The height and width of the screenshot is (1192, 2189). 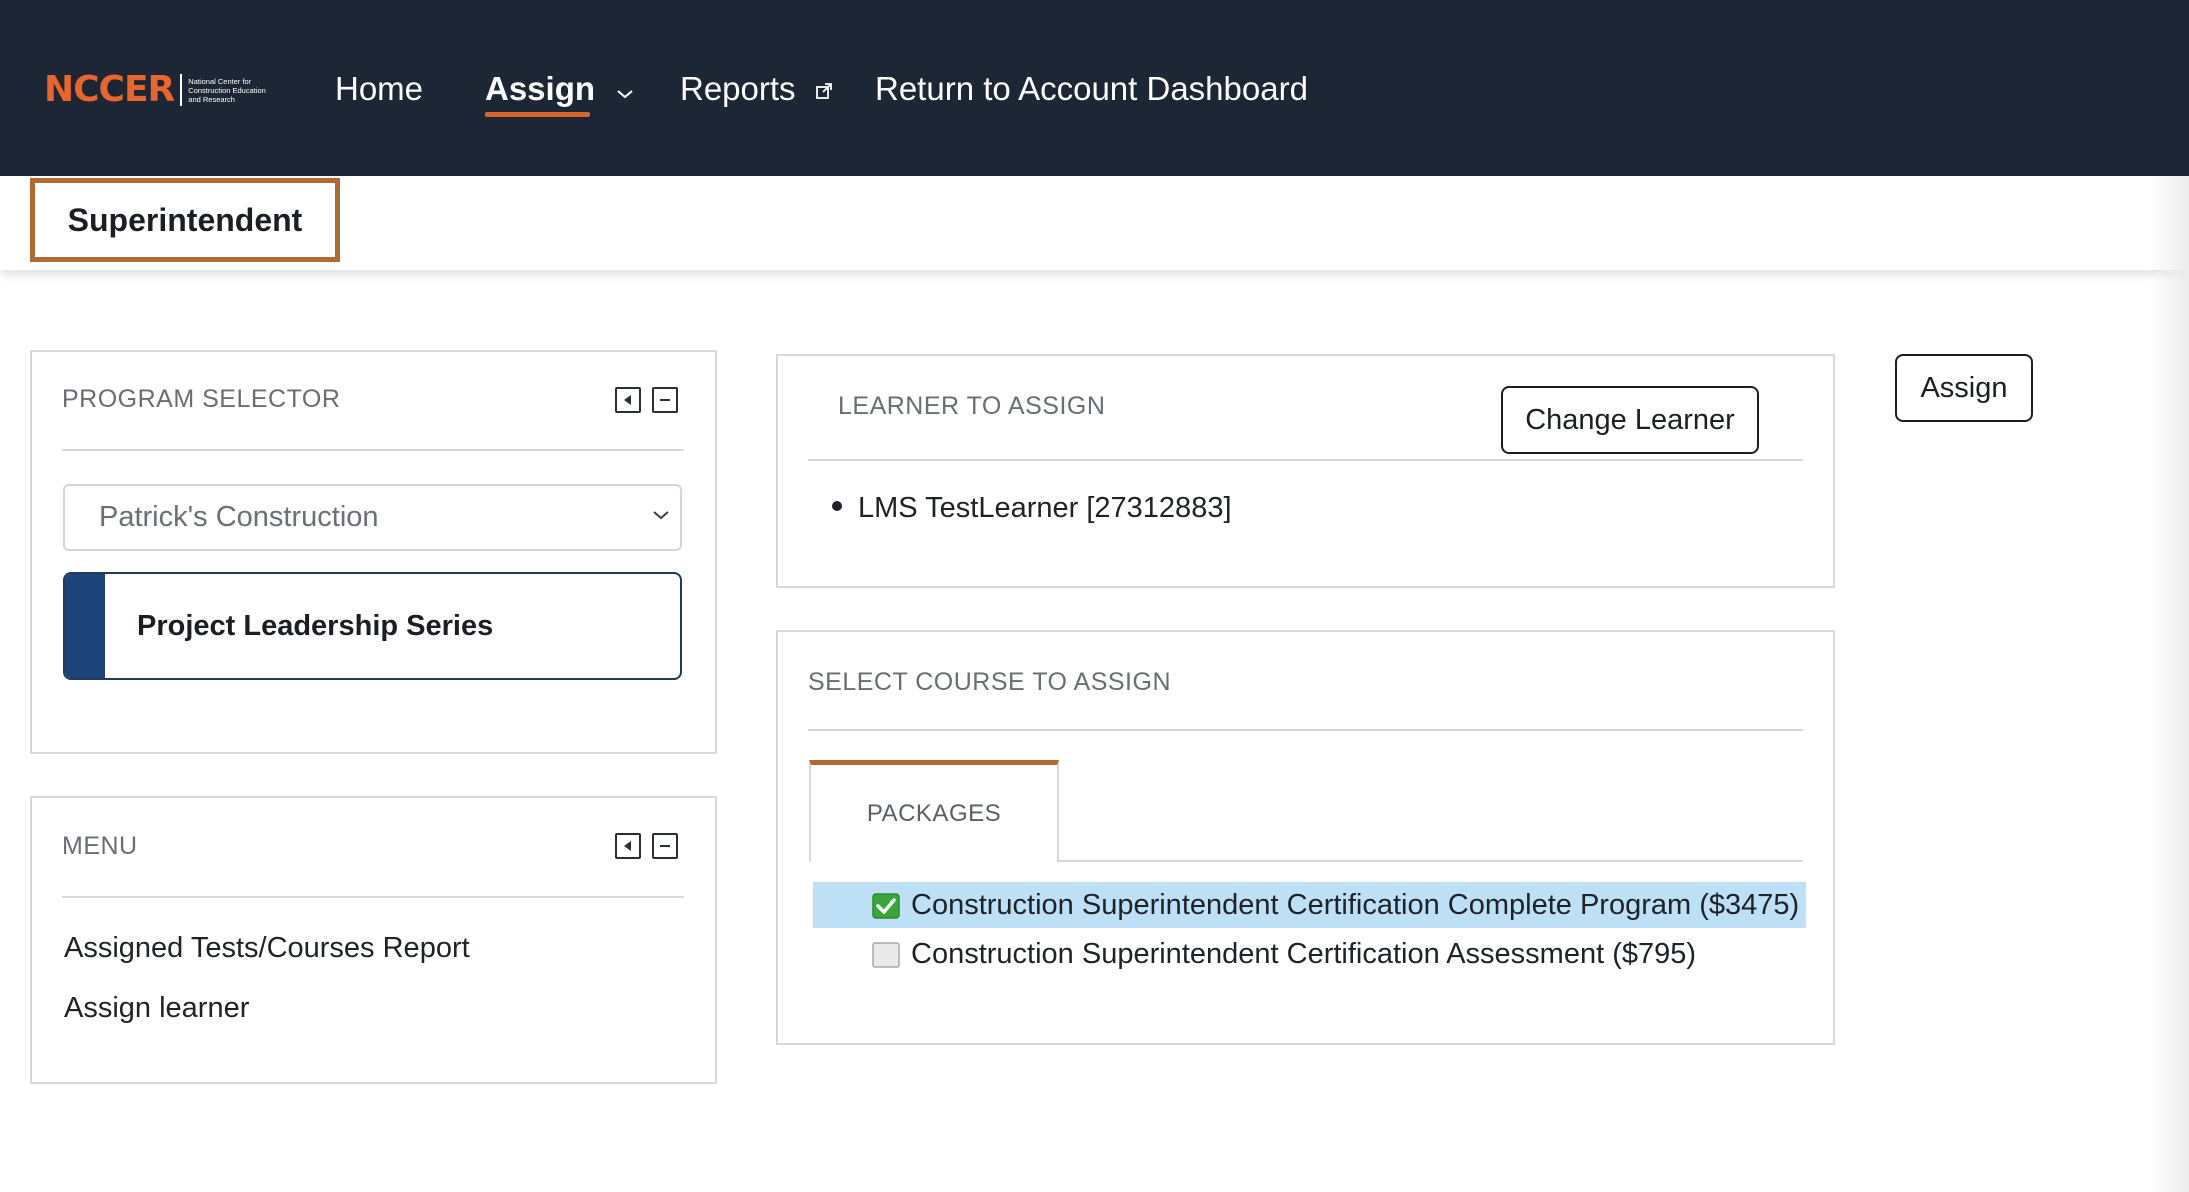 I want to click on program-selector-title: PROGRAM SELECTOR, so click(x=201, y=399).